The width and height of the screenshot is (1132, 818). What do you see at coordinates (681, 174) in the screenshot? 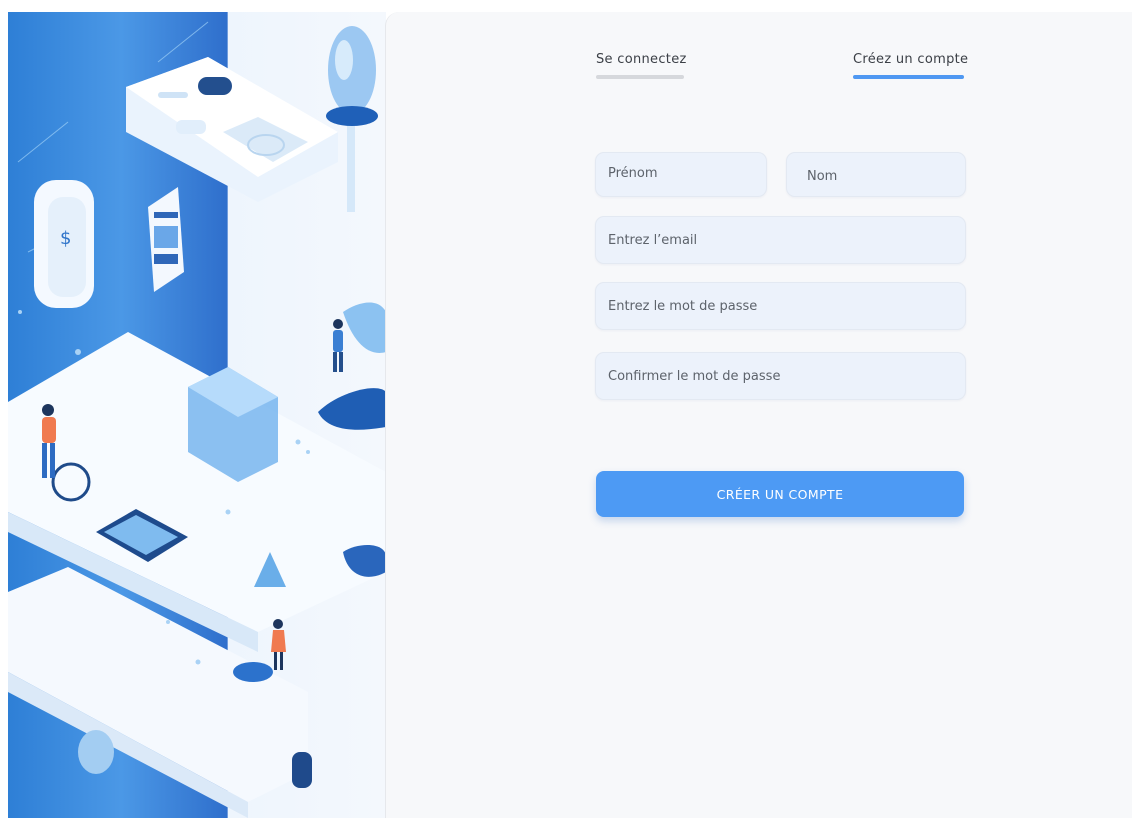
I see `first-name-field: Prénom` at bounding box center [681, 174].